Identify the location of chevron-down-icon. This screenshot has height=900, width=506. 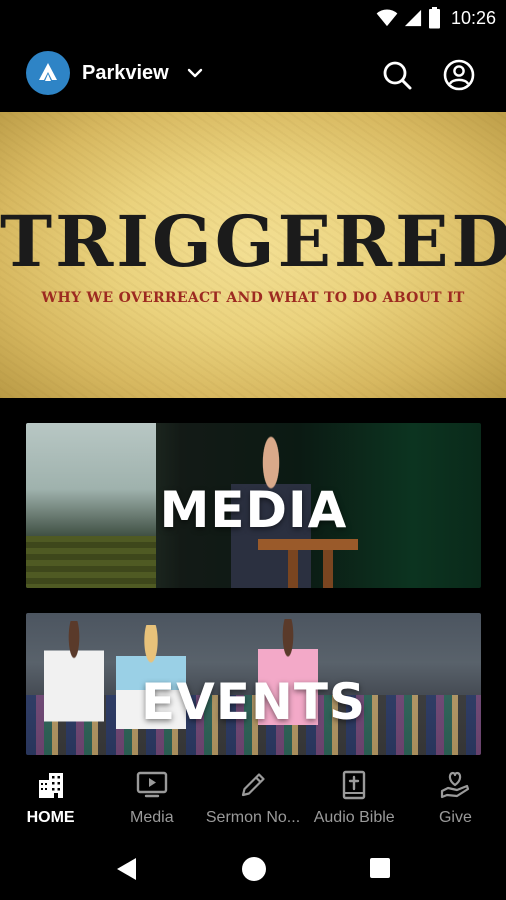
(195, 73).